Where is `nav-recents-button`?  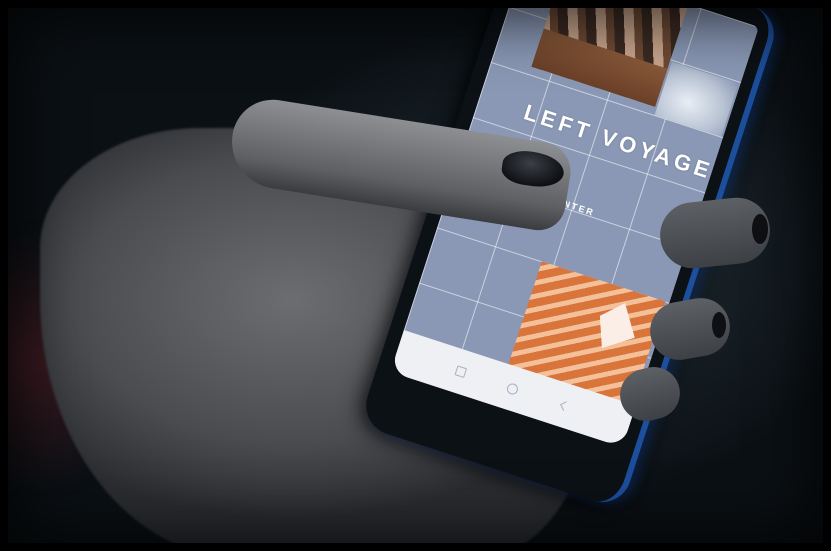 nav-recents-button is located at coordinates (461, 371).